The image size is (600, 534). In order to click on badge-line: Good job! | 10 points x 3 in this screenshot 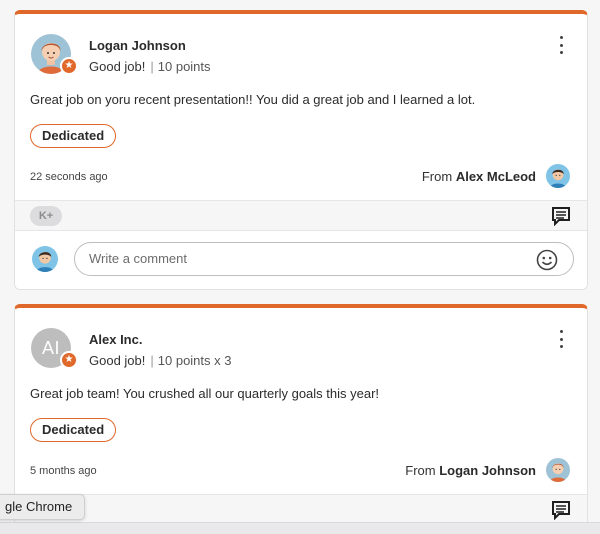, I will do `click(160, 360)`.